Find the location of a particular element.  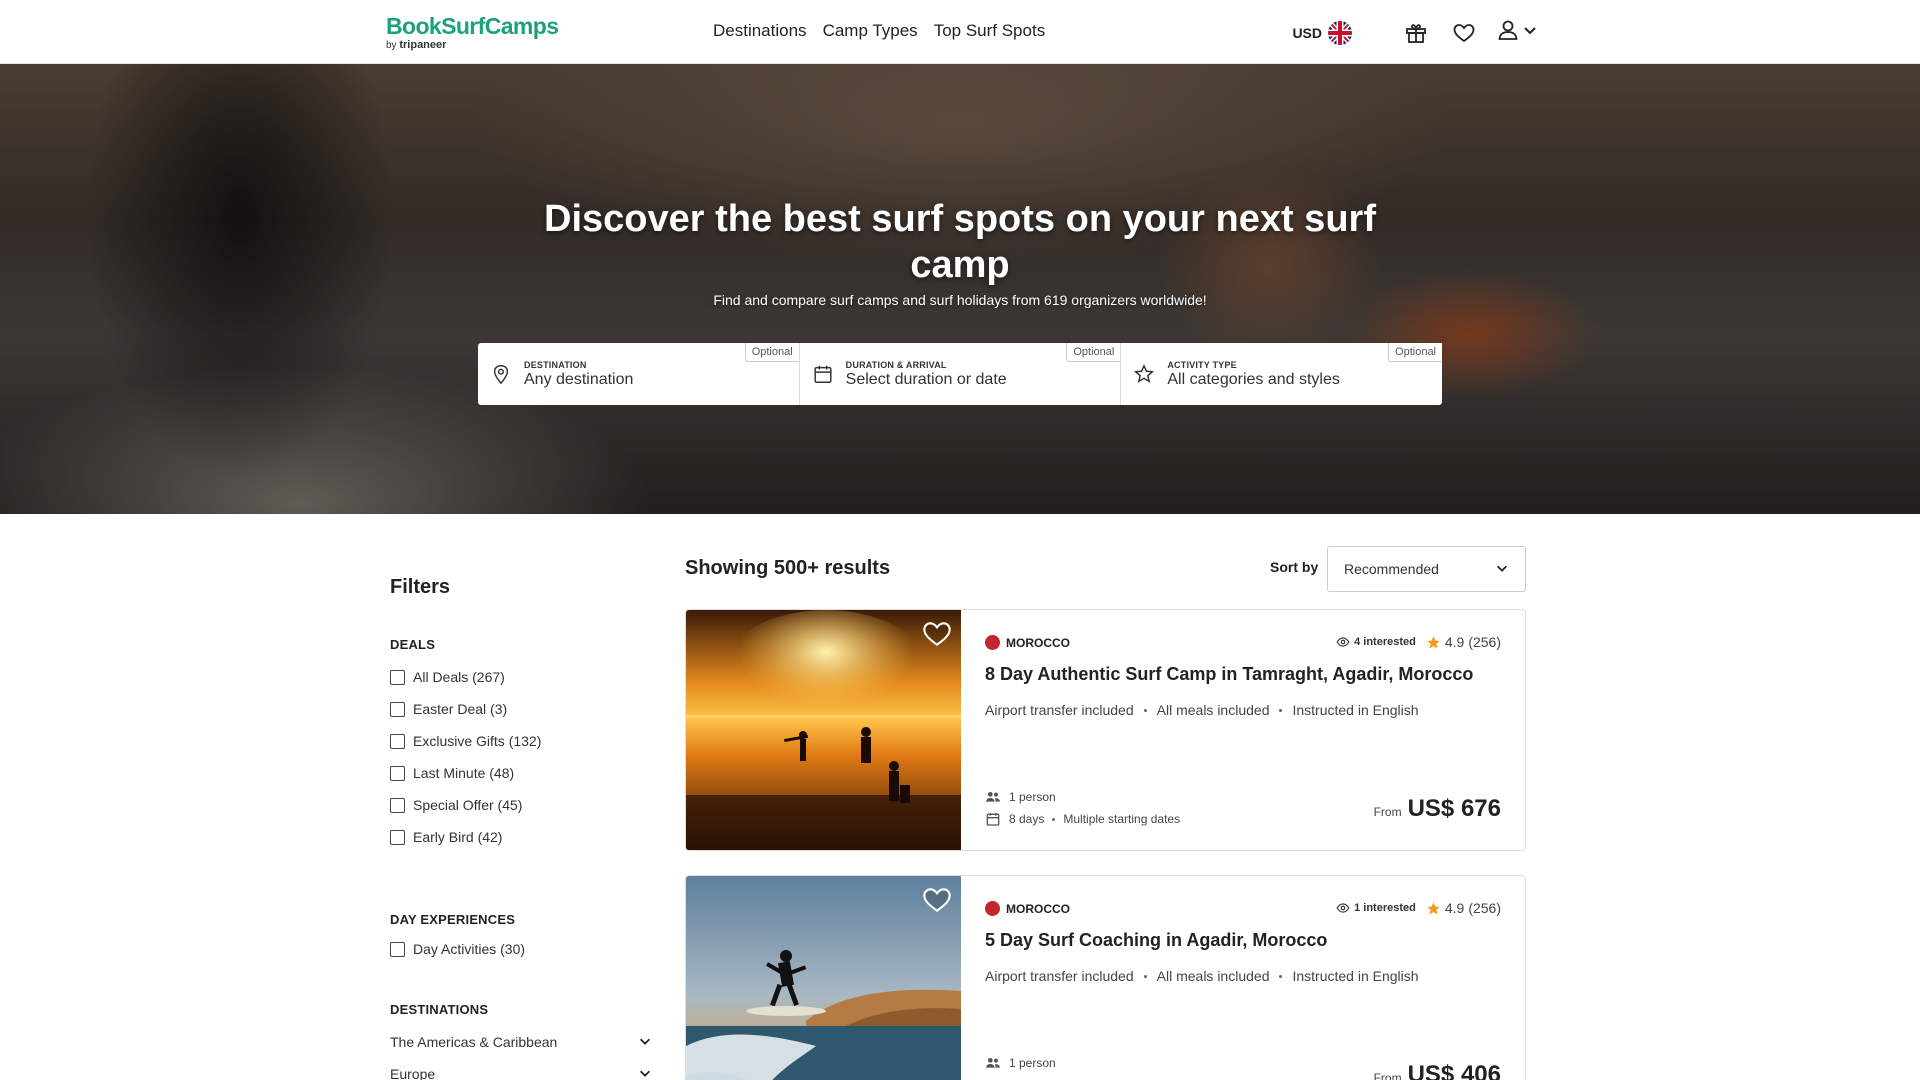

filter-option: Easter Deal (3) is located at coordinates (465, 709).